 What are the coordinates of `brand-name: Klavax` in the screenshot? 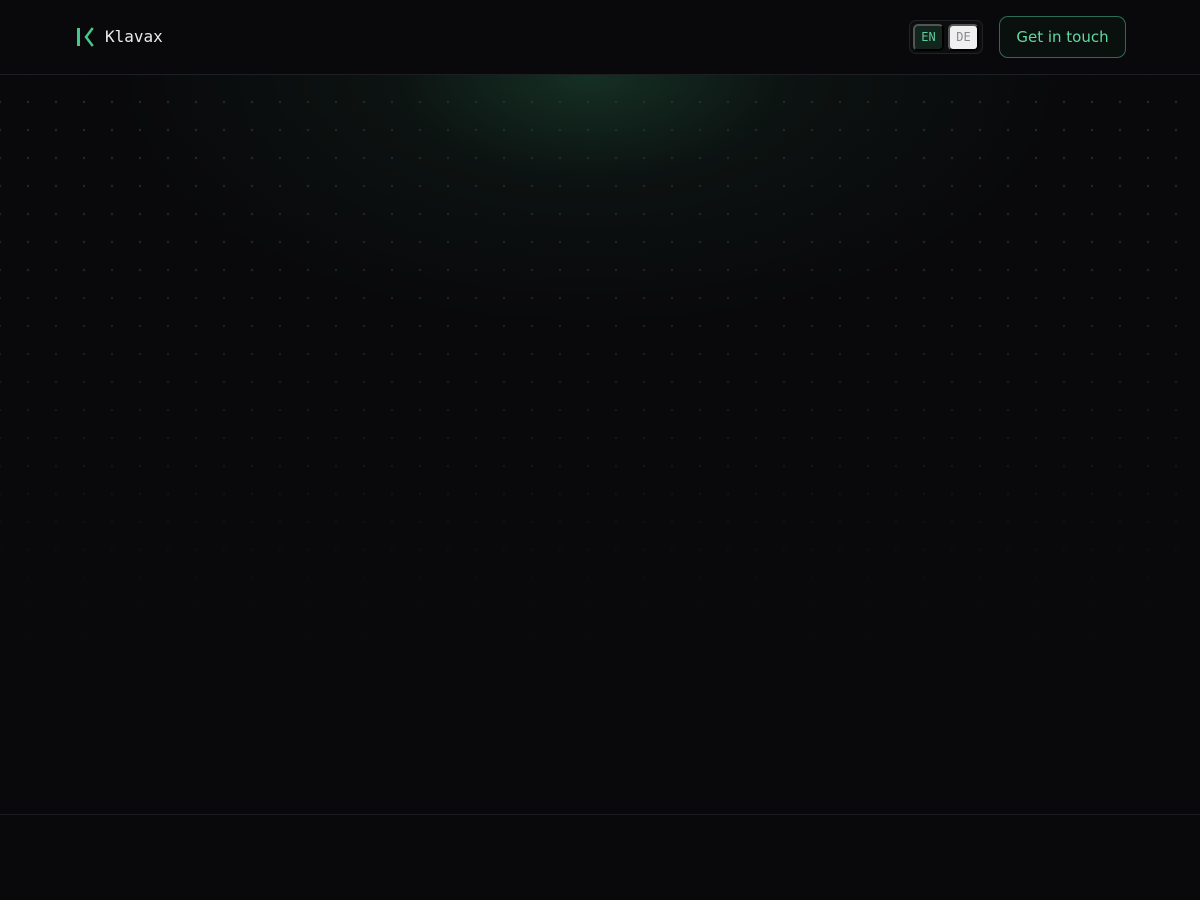 It's located at (134, 36).